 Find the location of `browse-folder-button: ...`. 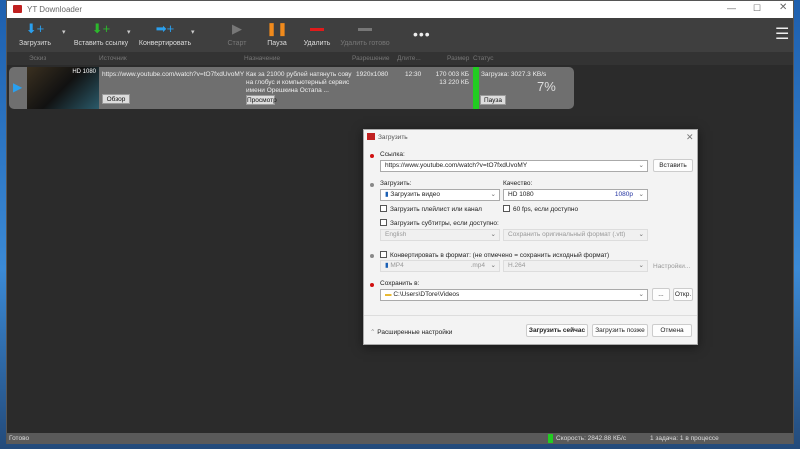

browse-folder-button: ... is located at coordinates (661, 294).